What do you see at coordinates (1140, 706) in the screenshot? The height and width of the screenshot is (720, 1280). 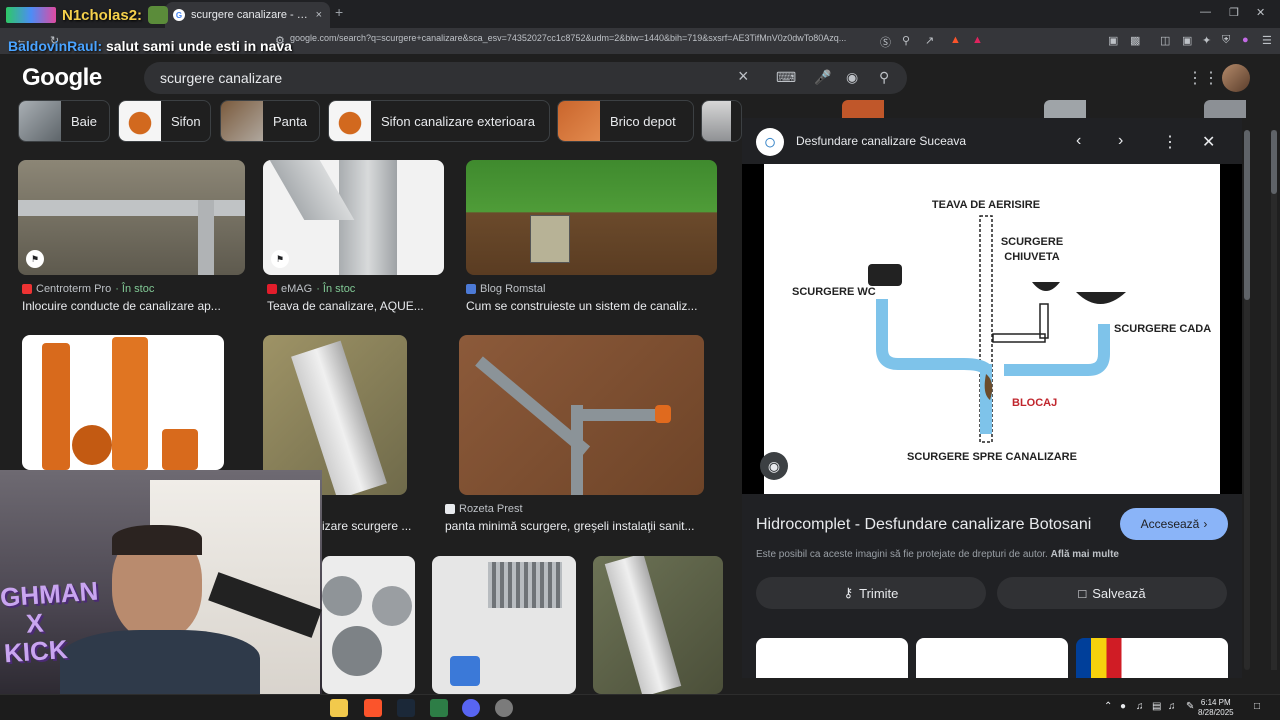 I see `volume-tray-icon: ♫` at bounding box center [1140, 706].